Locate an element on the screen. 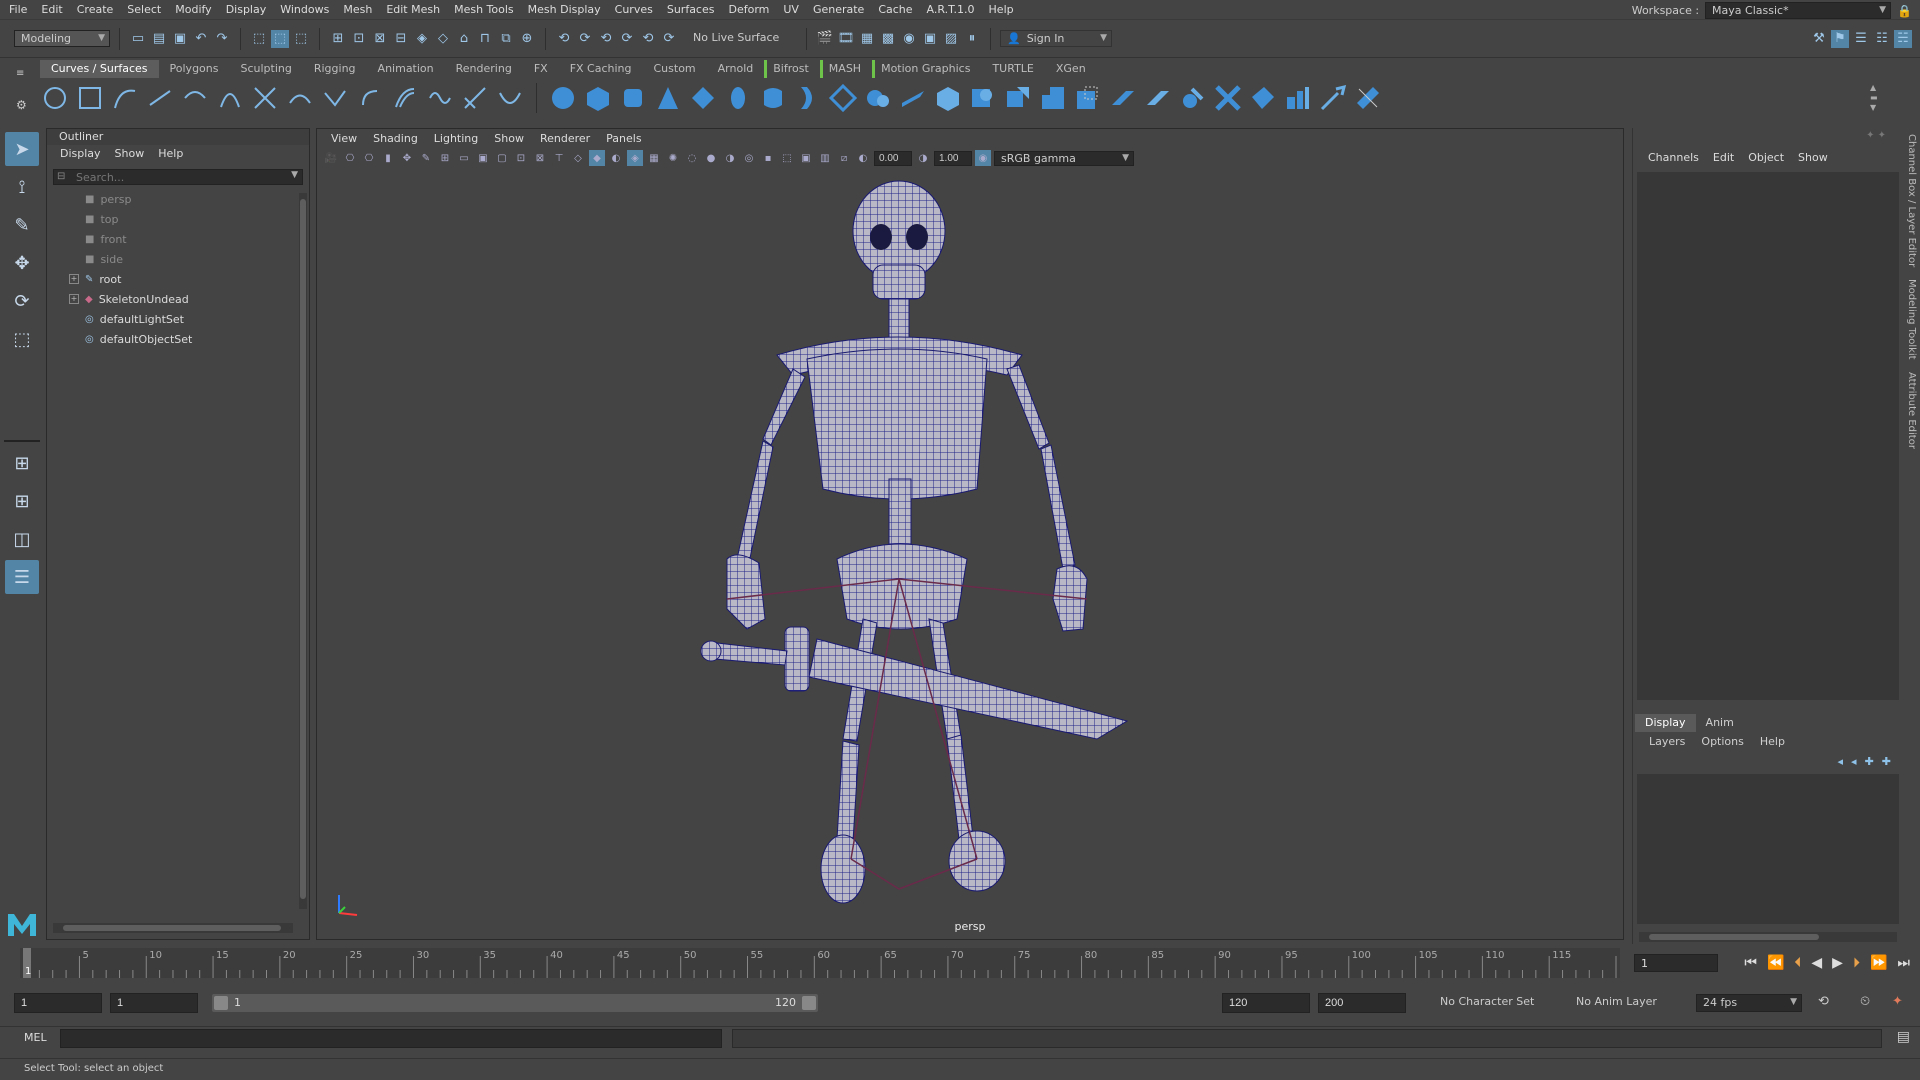 Image resolution: width=1920 pixels, height=1080 pixels. layer-hscrollbar is located at coordinates (1768, 937).